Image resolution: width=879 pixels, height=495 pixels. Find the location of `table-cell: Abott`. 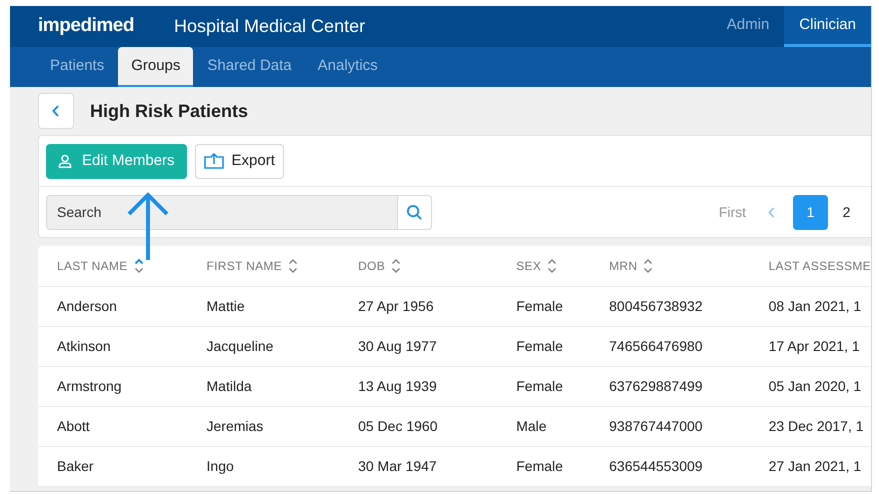

table-cell: Abott is located at coordinates (73, 426).